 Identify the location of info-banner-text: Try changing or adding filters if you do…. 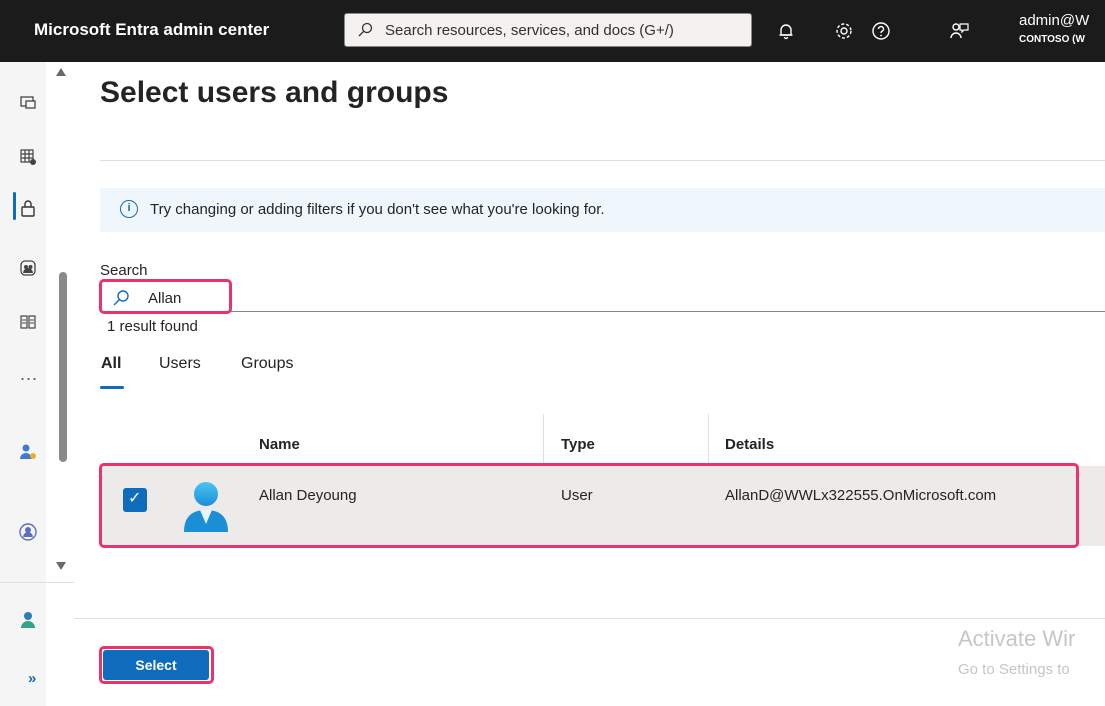
(377, 209).